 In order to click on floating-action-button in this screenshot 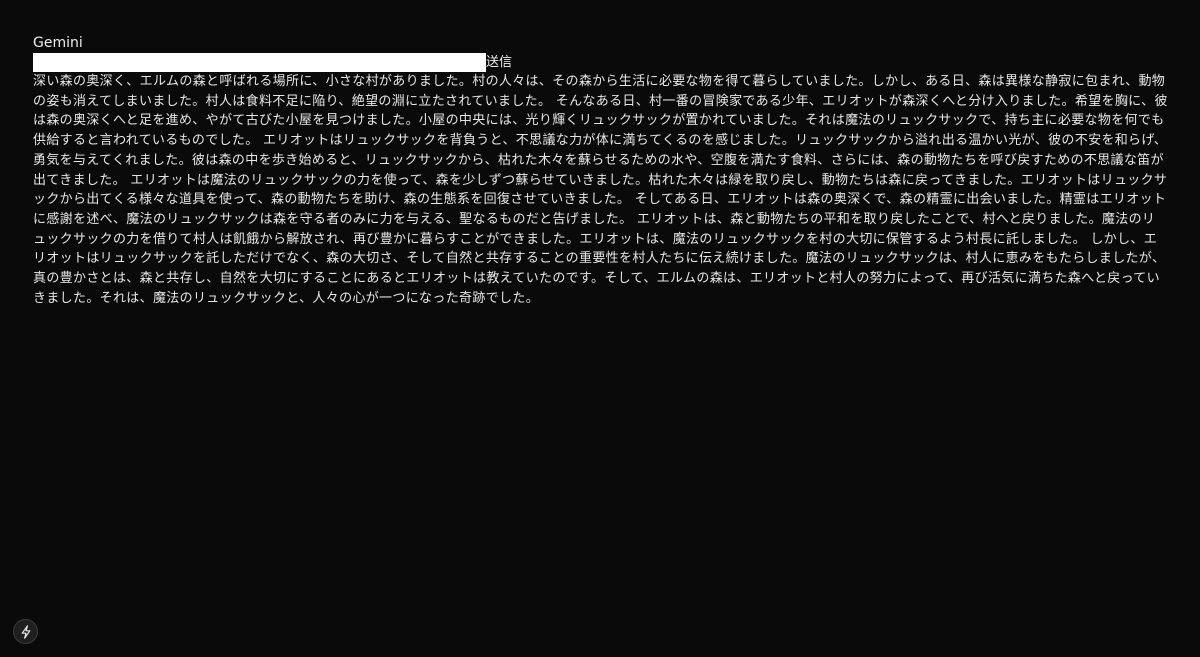, I will do `click(25, 631)`.